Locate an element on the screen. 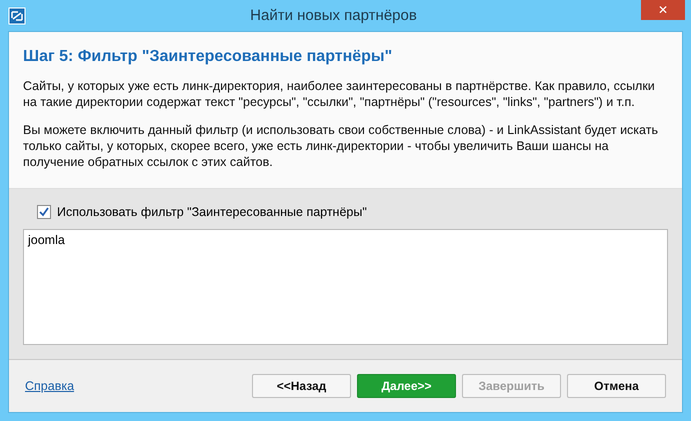 The height and width of the screenshot is (421, 691). description-paragraph: Сайты, у которых уже есть линк-директория, наиболее заинтересованы в партнёрстве. Как правило, ссылки на такие директории содержат текст "ресурсы", "ссылки", "партнёры" ("resources", "links", "partners") и т.п. is located at coordinates (339, 94).